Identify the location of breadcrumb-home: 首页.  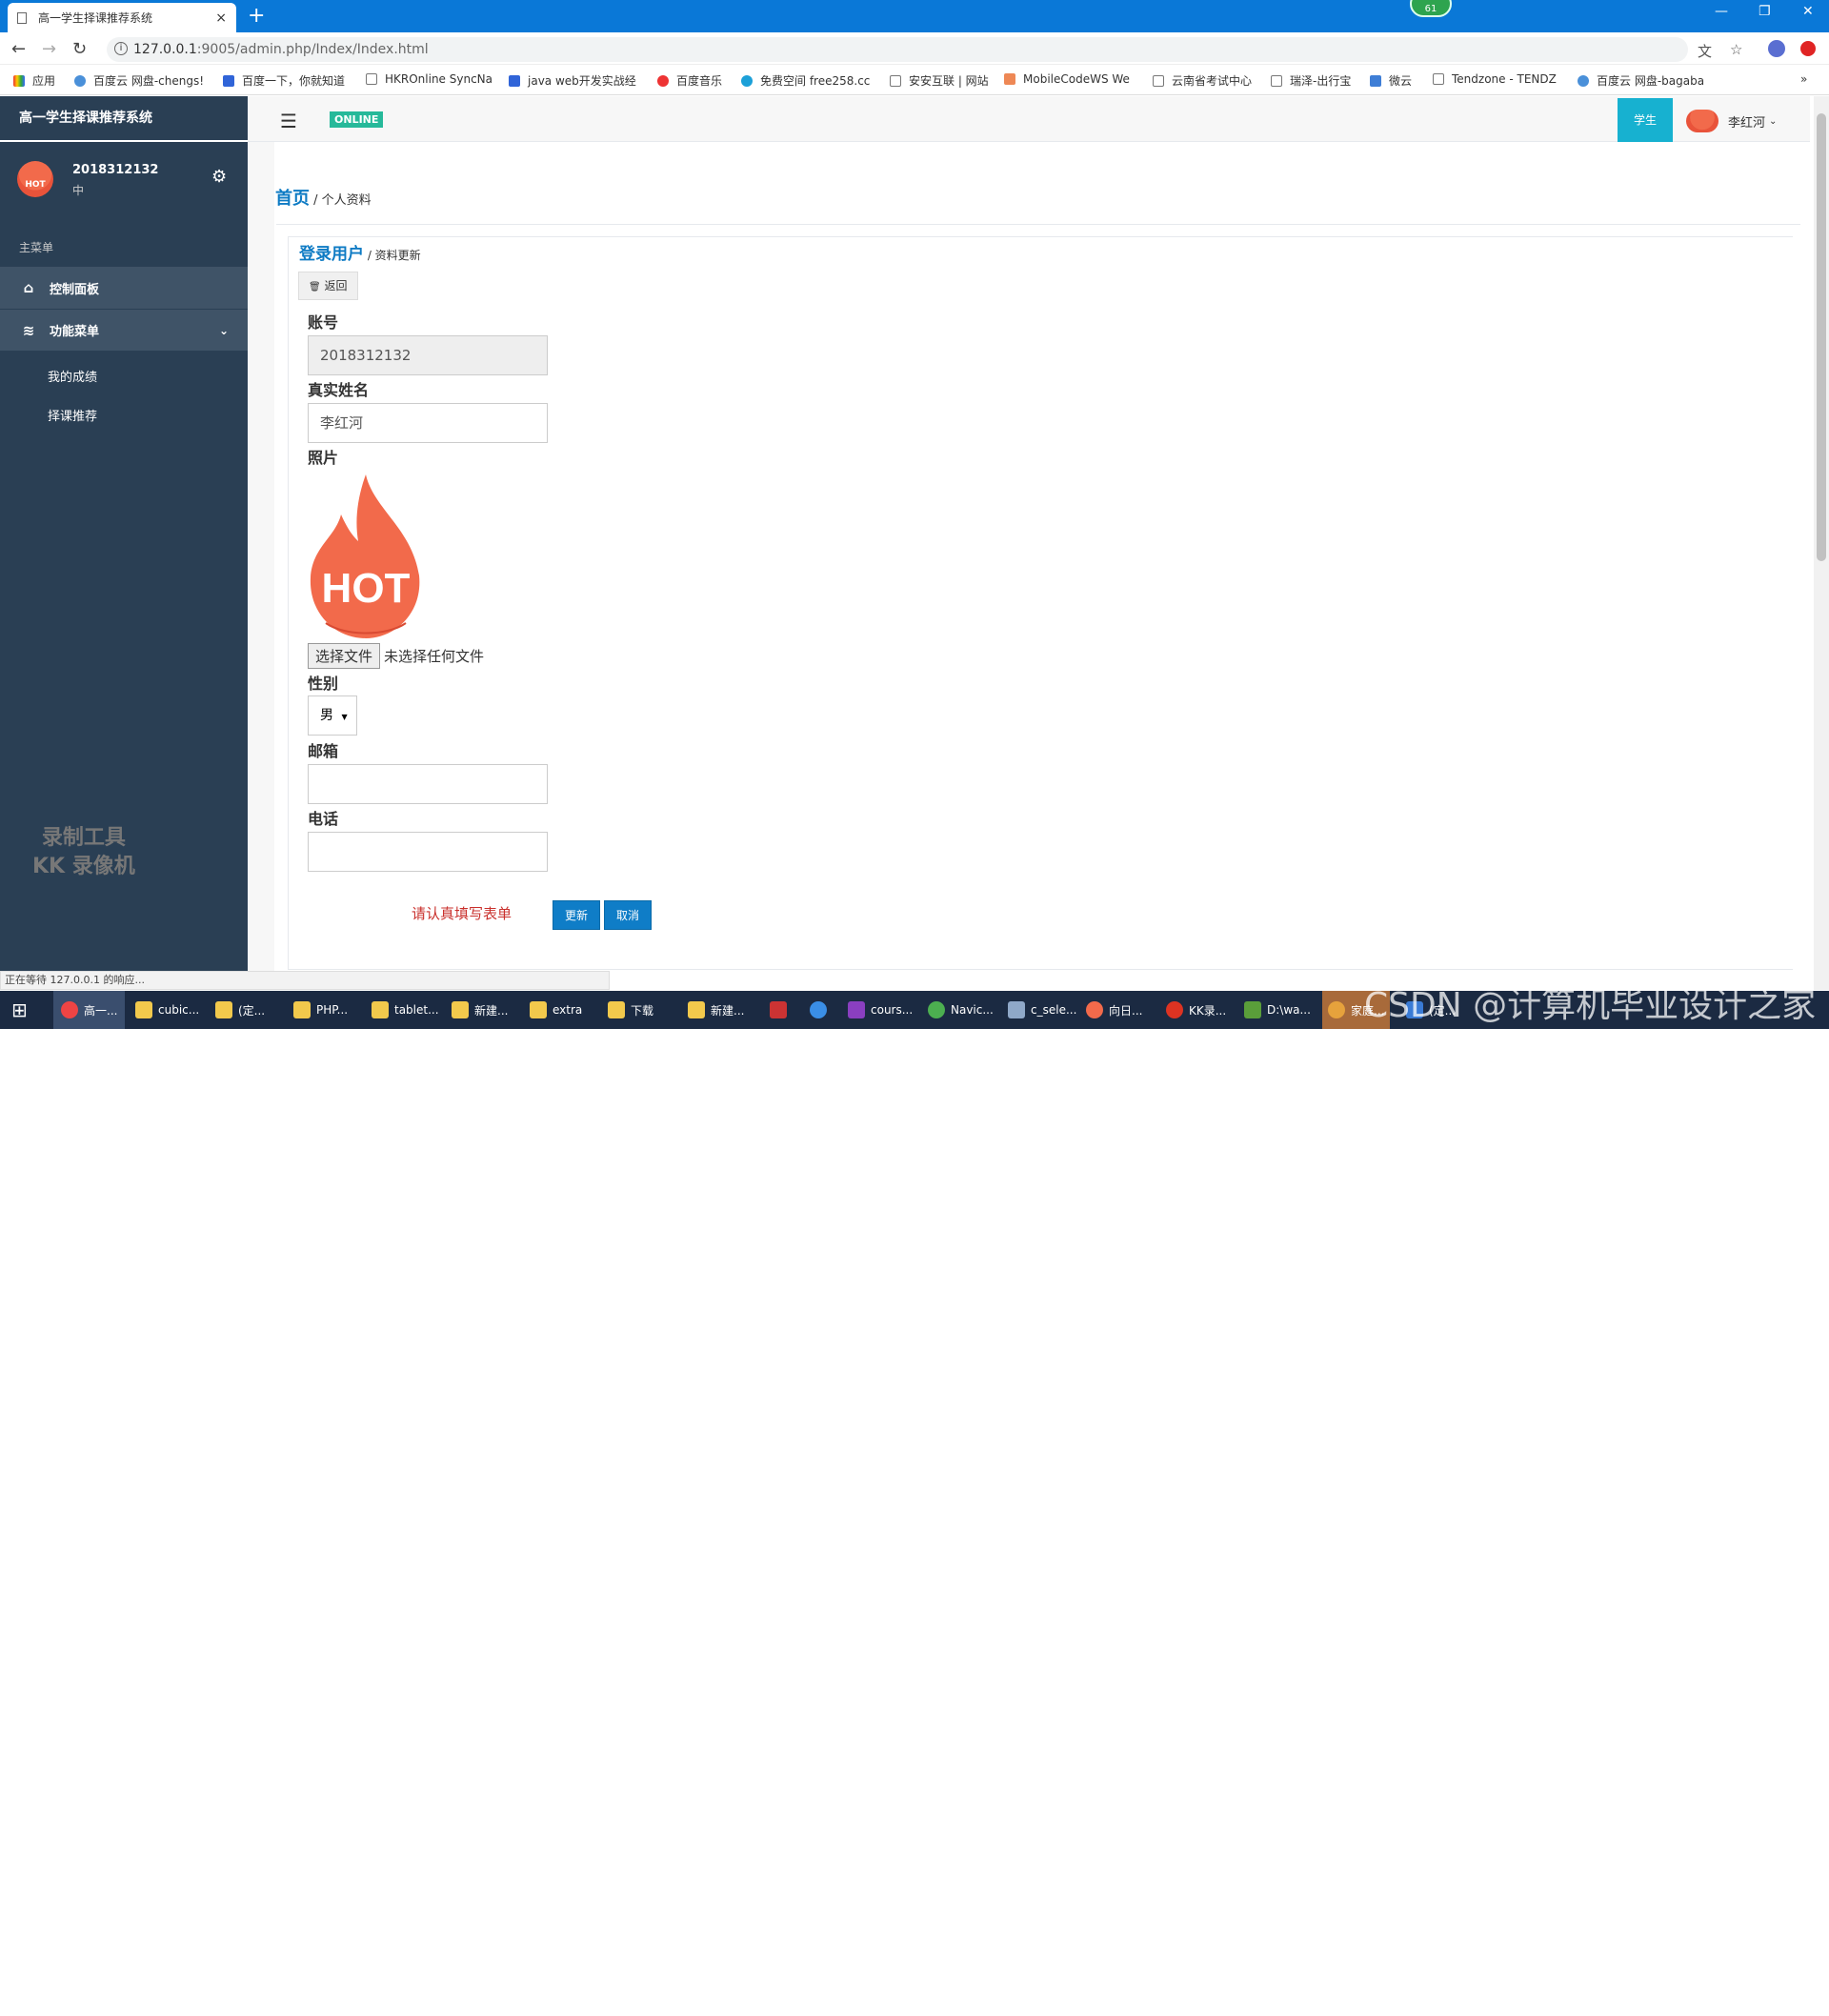
(292, 199).